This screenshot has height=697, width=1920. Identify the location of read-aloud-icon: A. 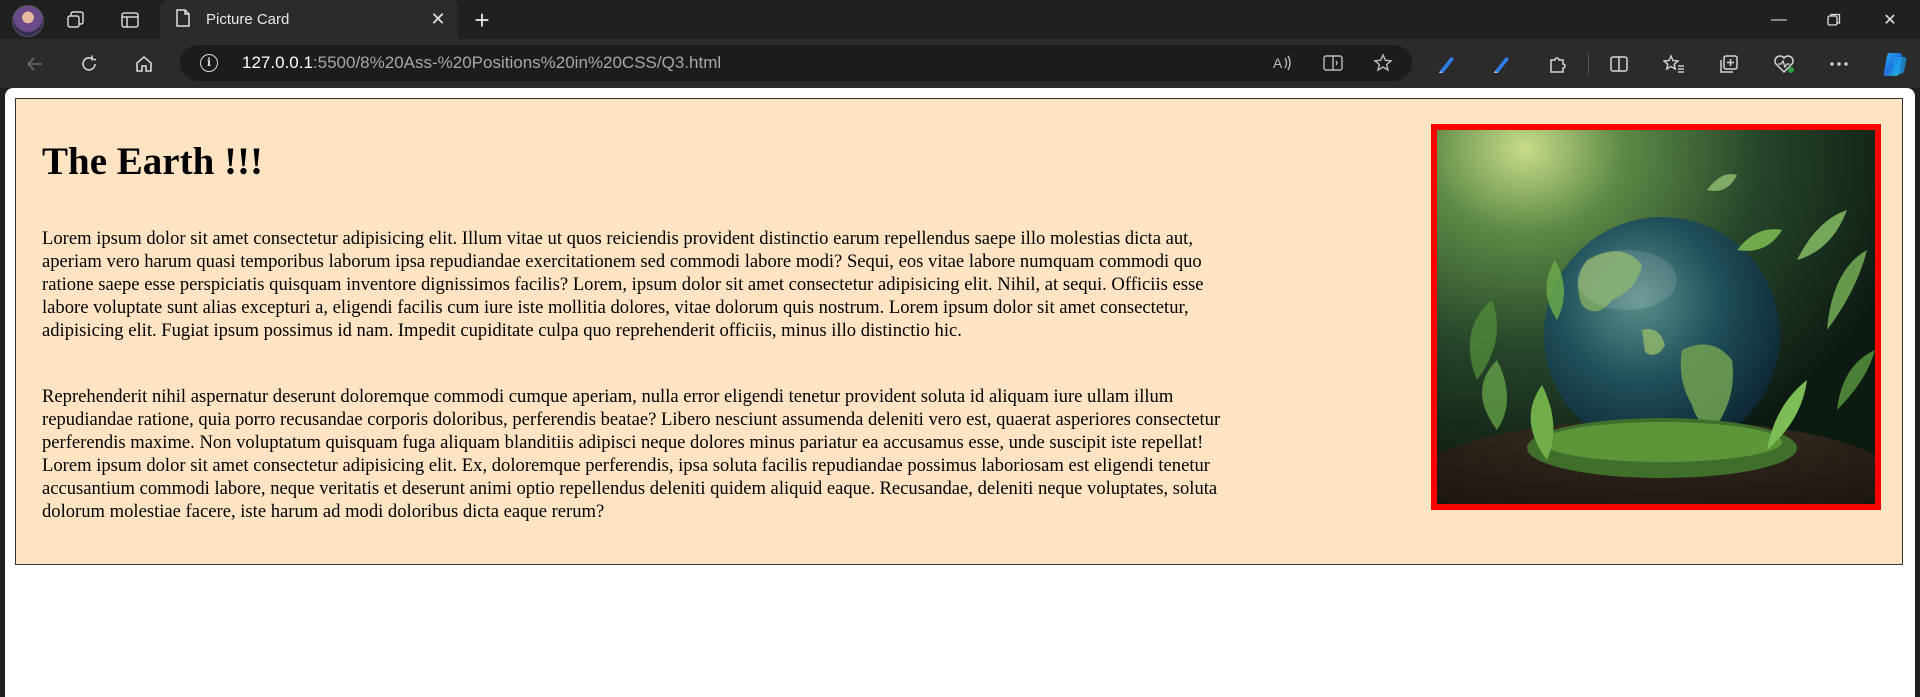
(1283, 63).